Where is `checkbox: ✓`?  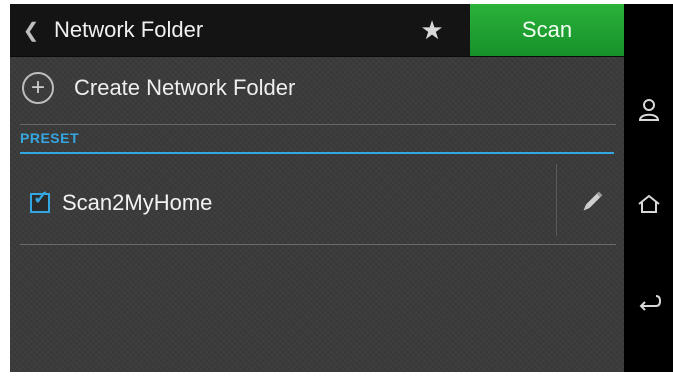
checkbox: ✓ is located at coordinates (40, 201).